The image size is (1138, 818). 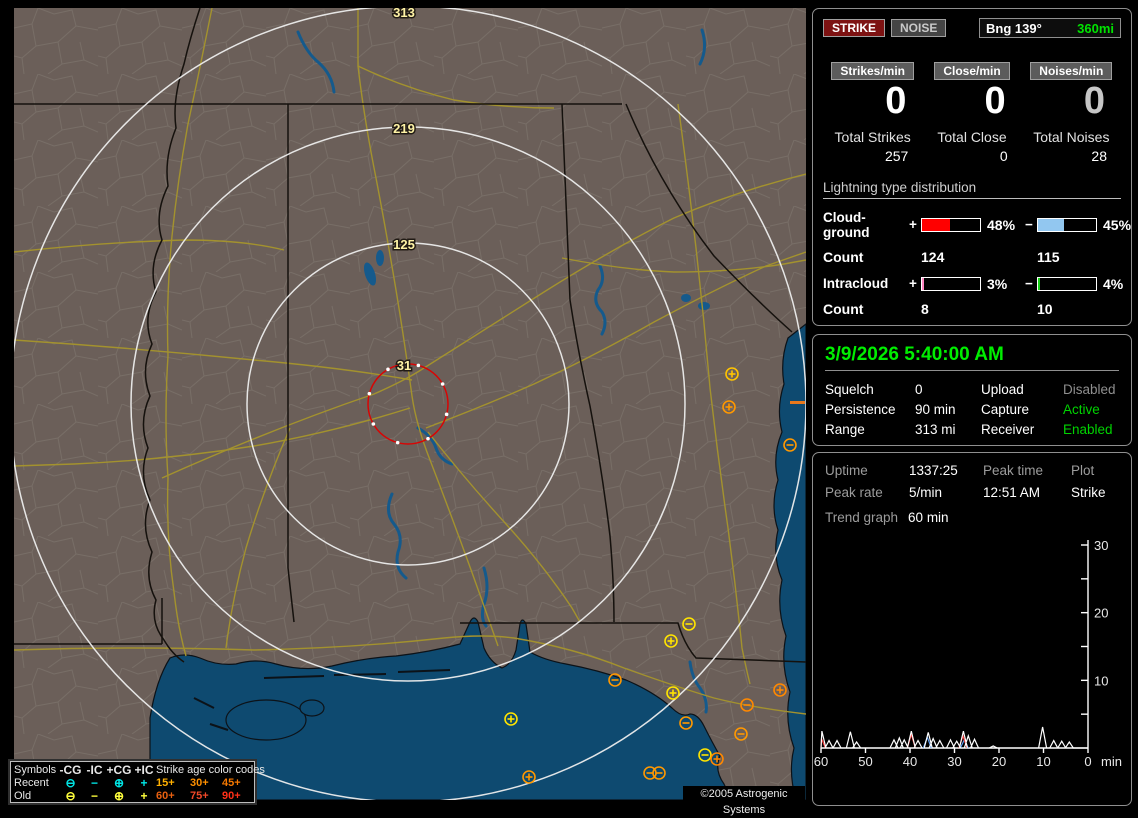 I want to click on total-strikes-value: 257, so click(x=896, y=155).